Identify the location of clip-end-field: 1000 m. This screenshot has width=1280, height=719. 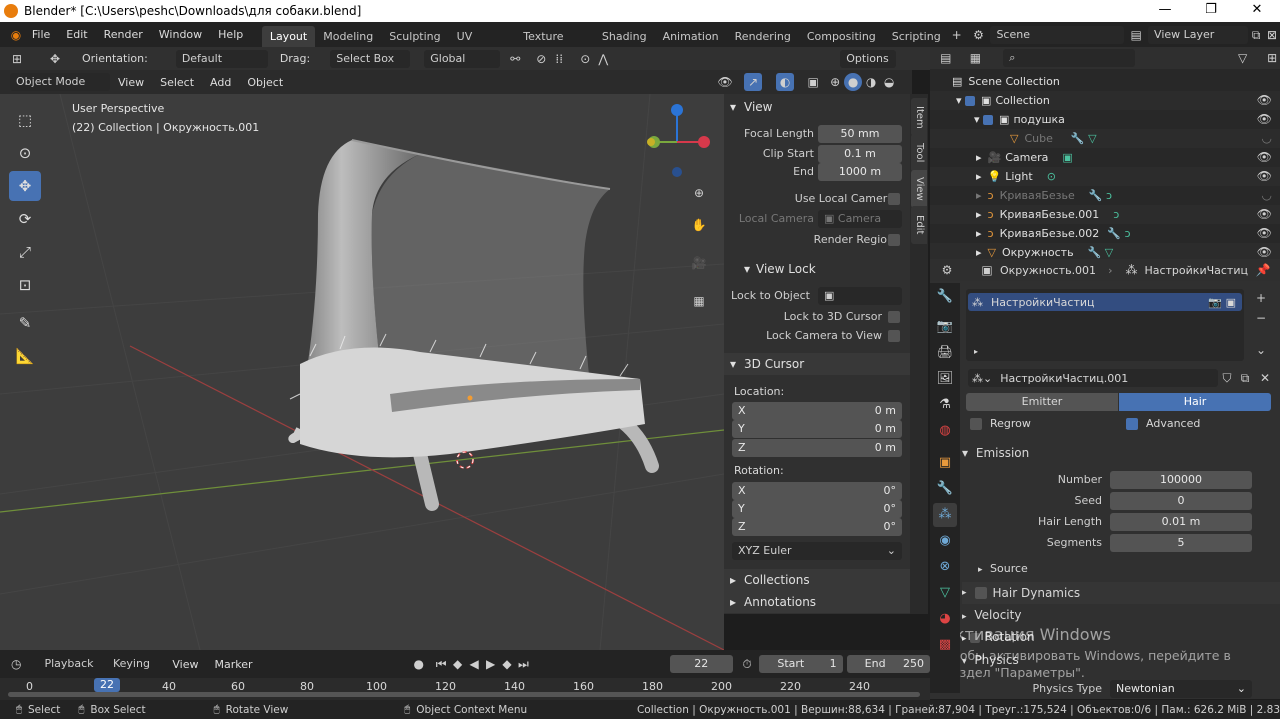
(860, 172).